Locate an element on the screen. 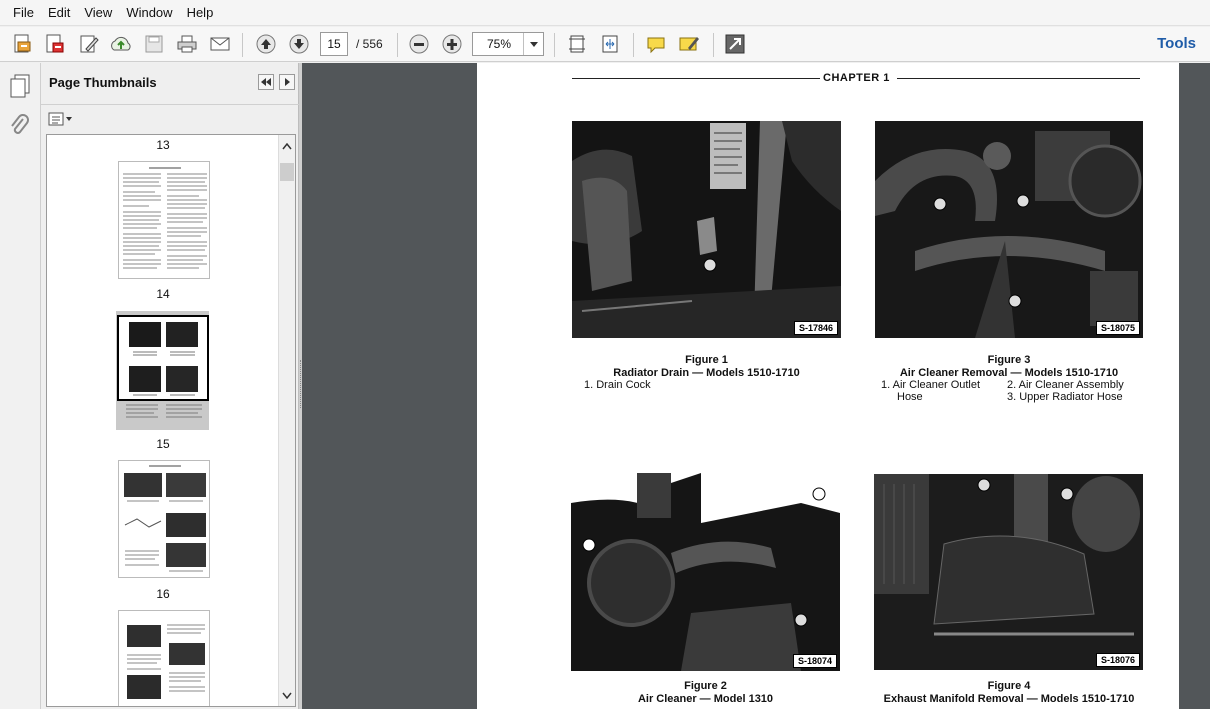 This screenshot has height=709, width=1210. zoom-select: 75% is located at coordinates (508, 44).